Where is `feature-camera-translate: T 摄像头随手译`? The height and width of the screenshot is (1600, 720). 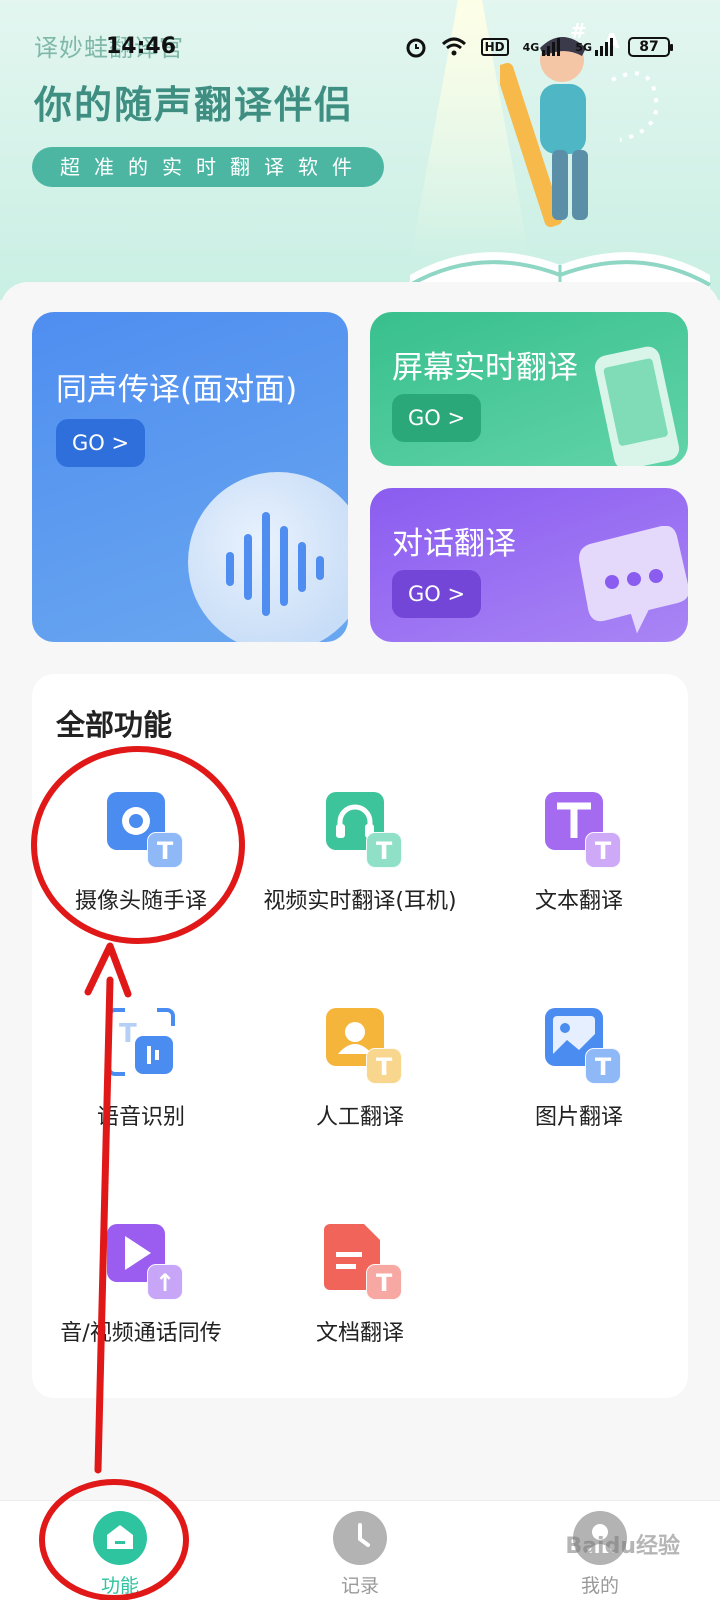
feature-camera-translate: T 摄像头随手译 is located at coordinates (141, 854).